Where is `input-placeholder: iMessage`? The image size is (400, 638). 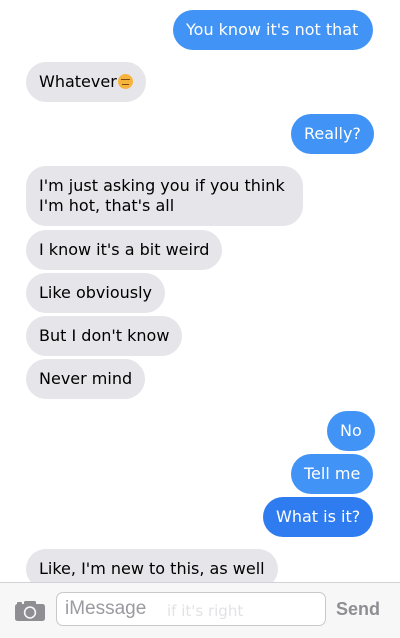 input-placeholder: iMessage is located at coordinates (106, 608).